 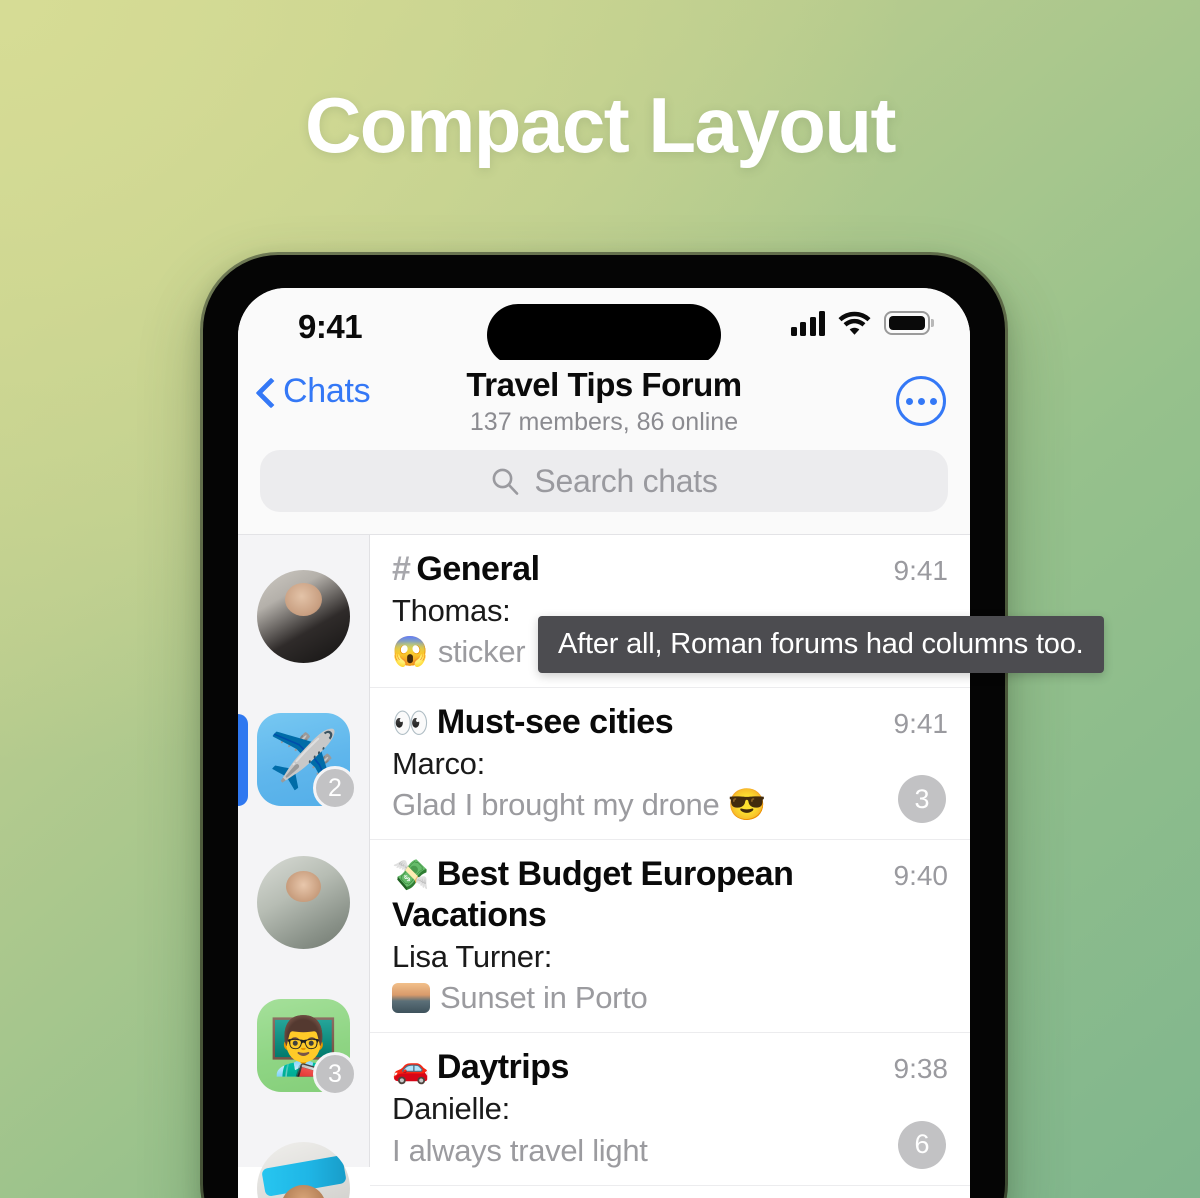 I want to click on car-emoji-icon: 🚗, so click(x=410, y=1069).